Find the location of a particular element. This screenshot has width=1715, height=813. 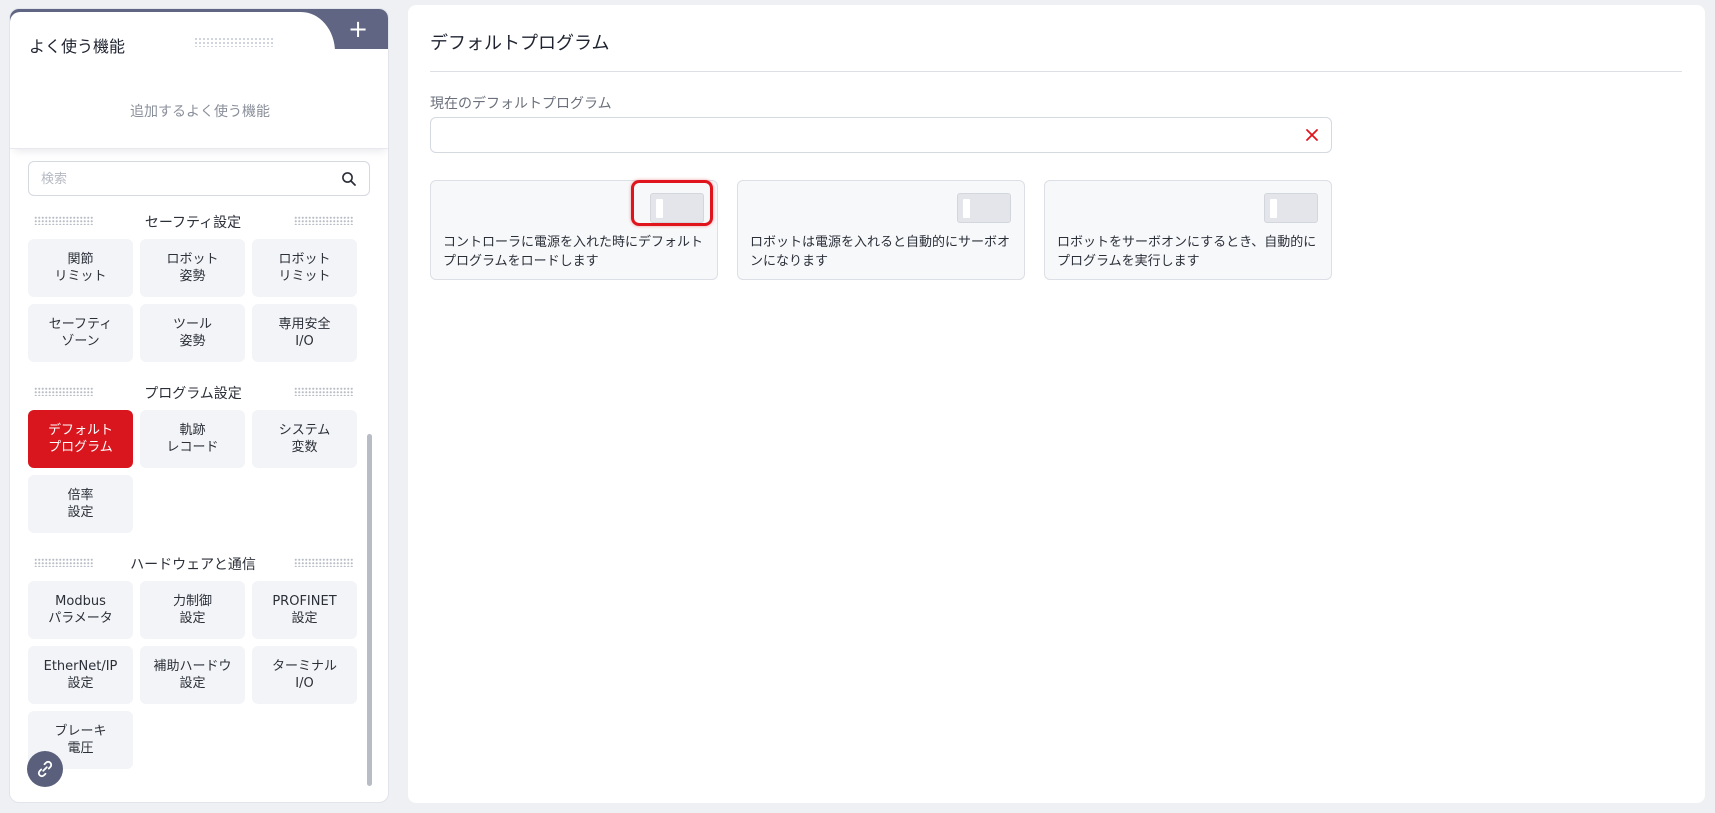

option-description: ロボットをサーボオンにするとき、自動的にプログラムを実行します is located at coordinates (1187, 252).